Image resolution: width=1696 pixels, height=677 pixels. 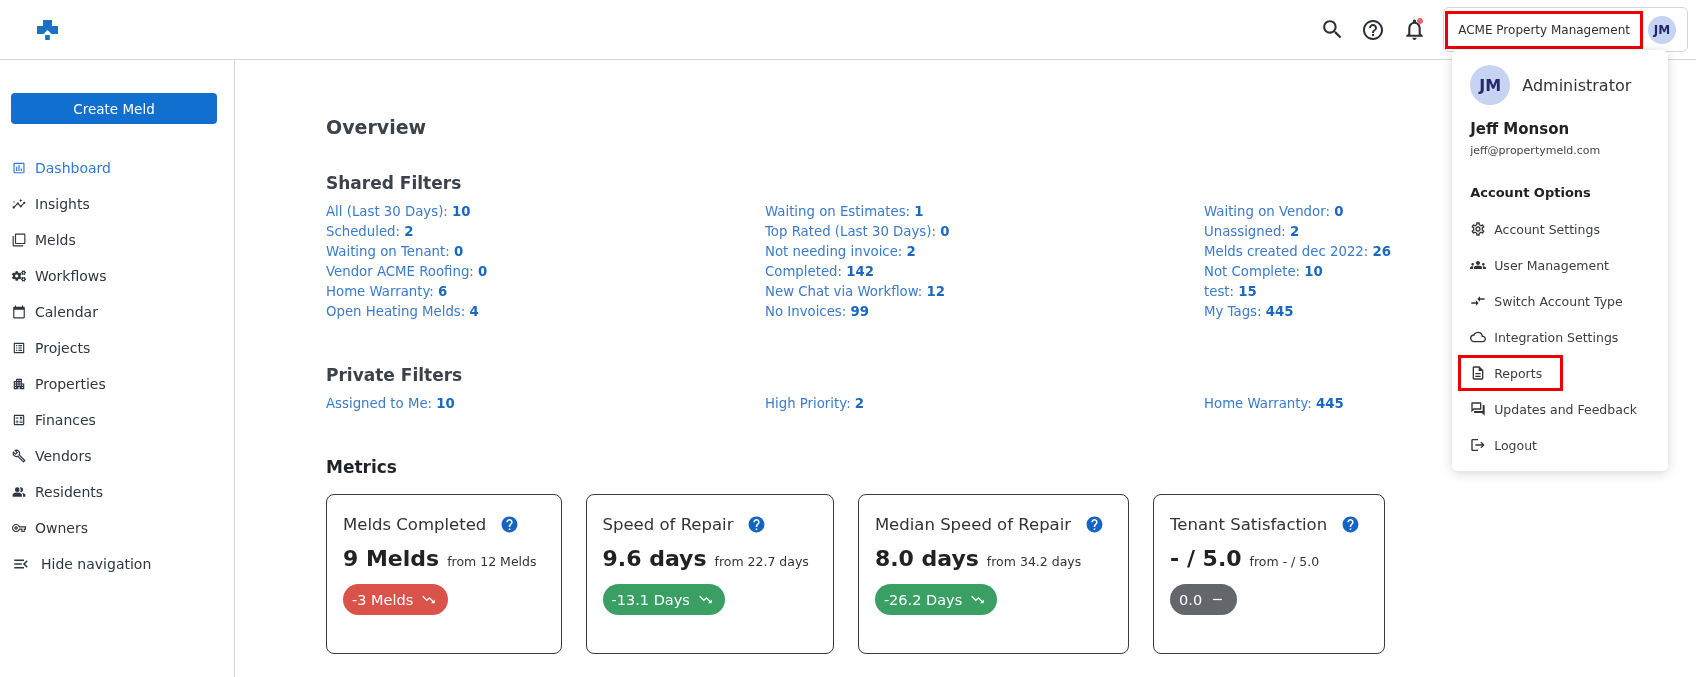 What do you see at coordinates (113, 276) in the screenshot?
I see `nav-item: Workflows` at bounding box center [113, 276].